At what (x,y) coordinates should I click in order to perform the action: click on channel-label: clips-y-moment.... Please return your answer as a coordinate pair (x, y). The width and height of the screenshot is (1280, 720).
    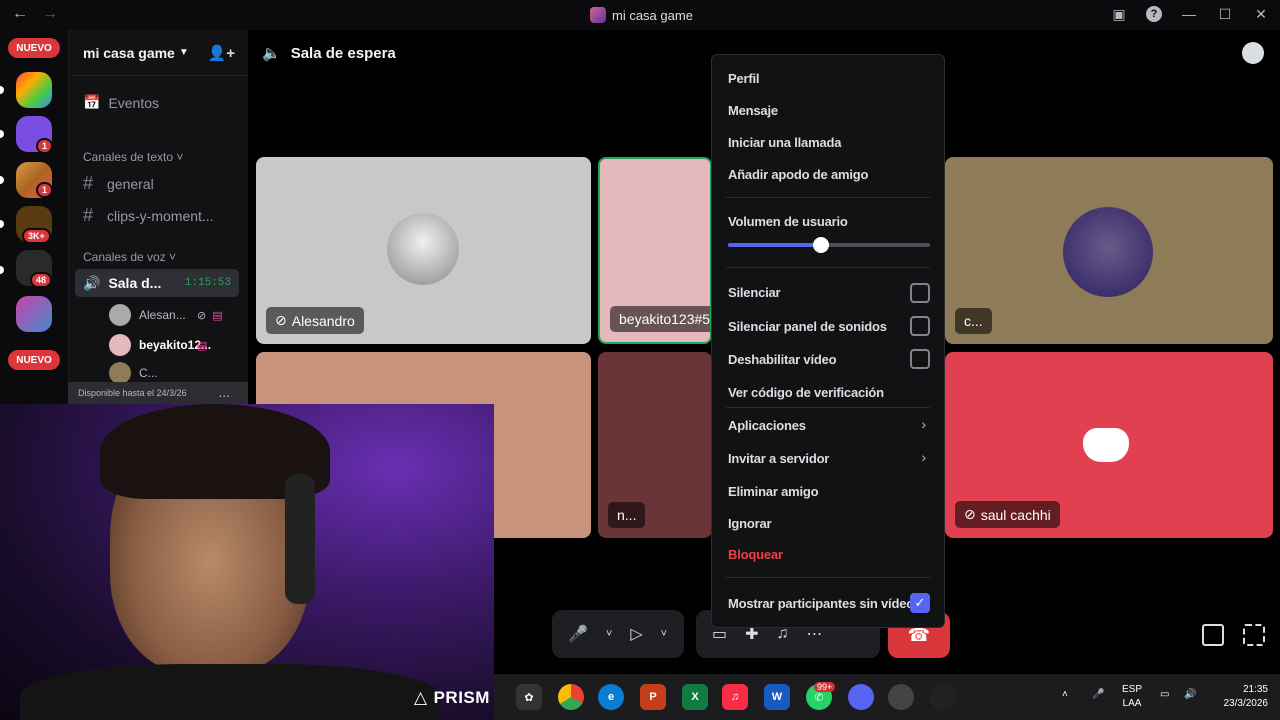
    Looking at the image, I should click on (160, 215).